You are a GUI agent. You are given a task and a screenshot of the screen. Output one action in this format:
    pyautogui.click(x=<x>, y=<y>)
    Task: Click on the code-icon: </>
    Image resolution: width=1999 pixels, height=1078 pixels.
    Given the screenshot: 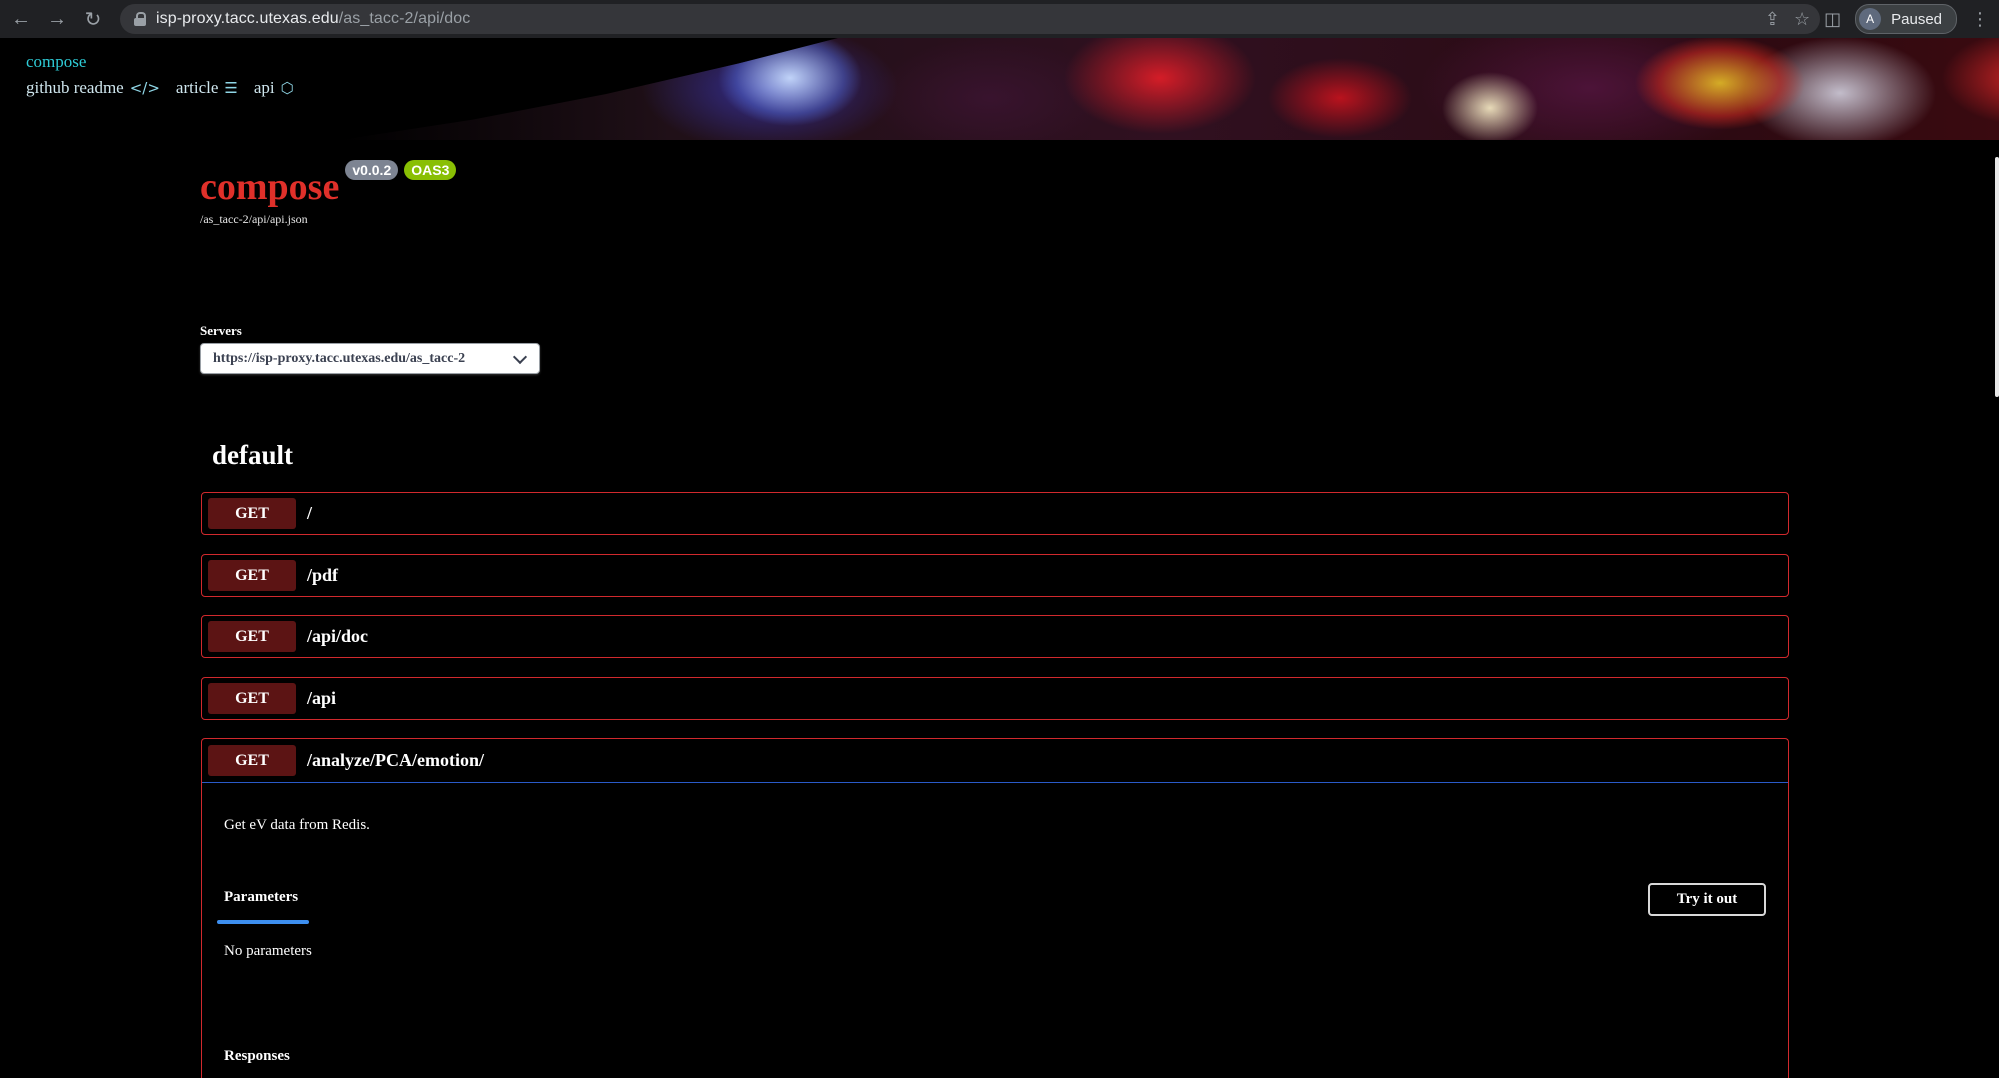 What is the action you would take?
    pyautogui.click(x=144, y=88)
    